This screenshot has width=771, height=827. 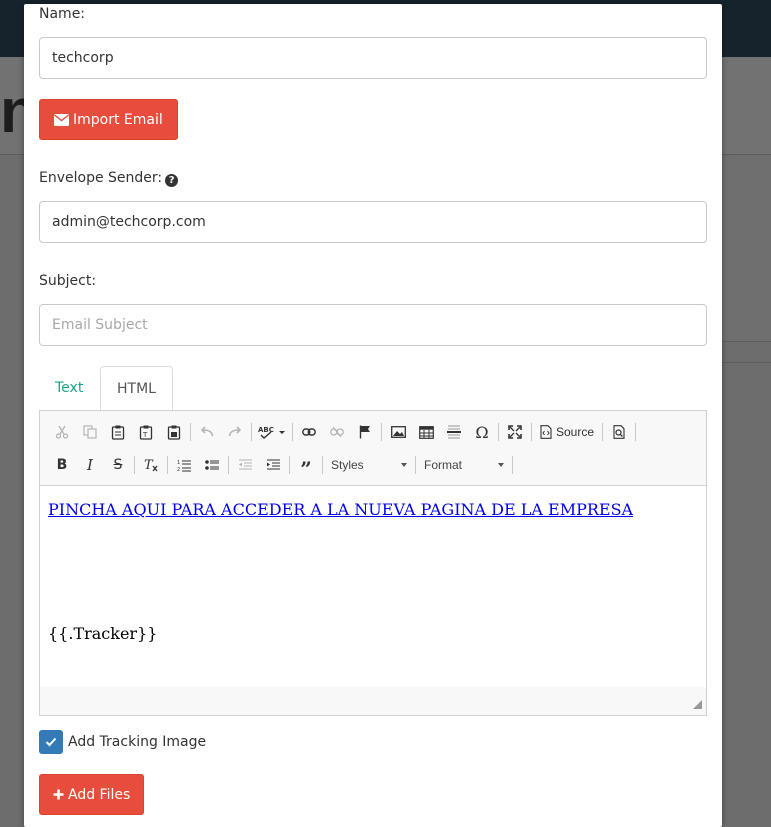 I want to click on special-char-icon: Ω, so click(x=482, y=432).